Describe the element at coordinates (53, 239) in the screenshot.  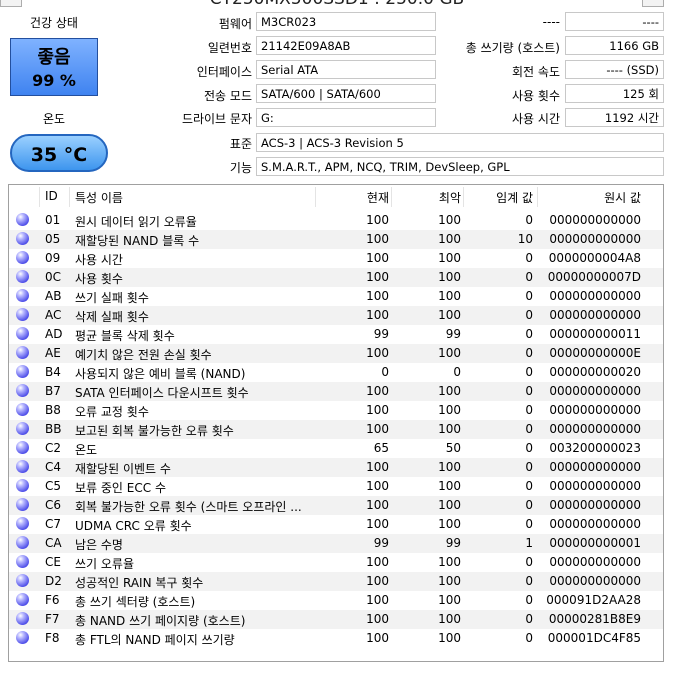
I see `attr-id: 05` at that location.